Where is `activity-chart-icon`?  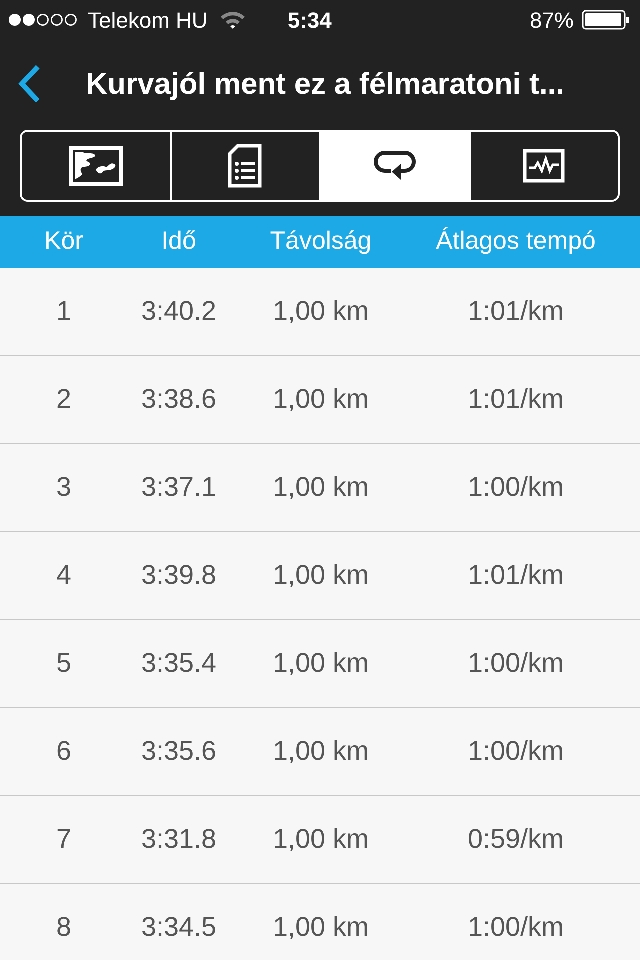
activity-chart-icon is located at coordinates (544, 166).